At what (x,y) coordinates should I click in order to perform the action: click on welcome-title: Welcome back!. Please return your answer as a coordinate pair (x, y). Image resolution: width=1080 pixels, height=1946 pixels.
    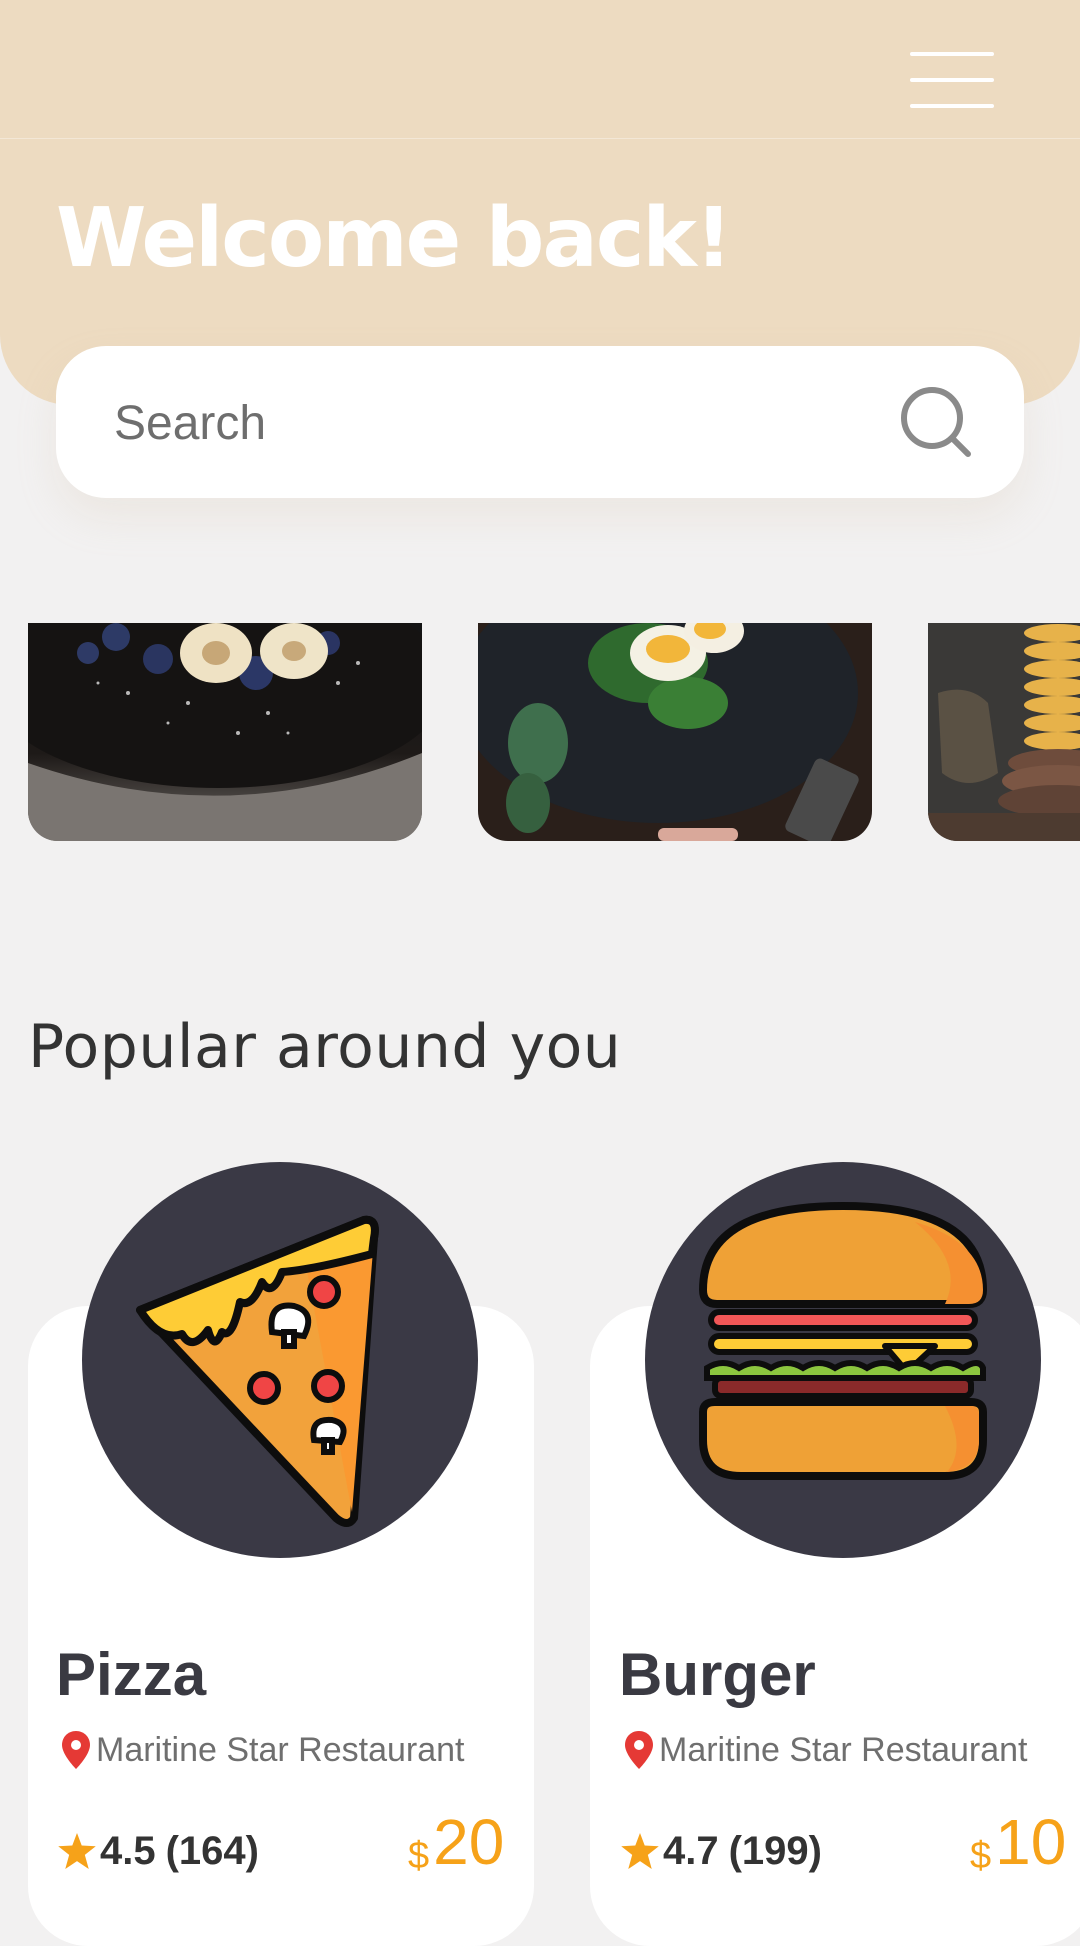
    Looking at the image, I should click on (394, 238).